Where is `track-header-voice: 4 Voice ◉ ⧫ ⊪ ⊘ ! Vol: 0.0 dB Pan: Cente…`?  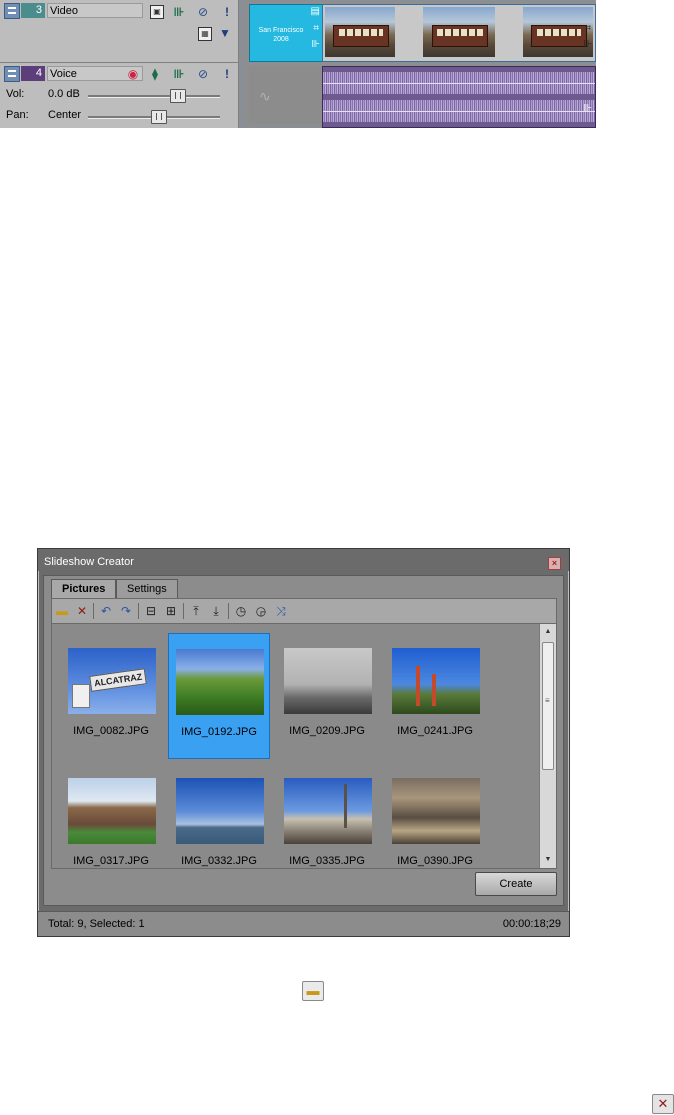
track-header-voice: 4 Voice ◉ ⧫ ⊪ ⊘ ! Vol: 0.0 dB Pan: Cente… is located at coordinates (119, 95).